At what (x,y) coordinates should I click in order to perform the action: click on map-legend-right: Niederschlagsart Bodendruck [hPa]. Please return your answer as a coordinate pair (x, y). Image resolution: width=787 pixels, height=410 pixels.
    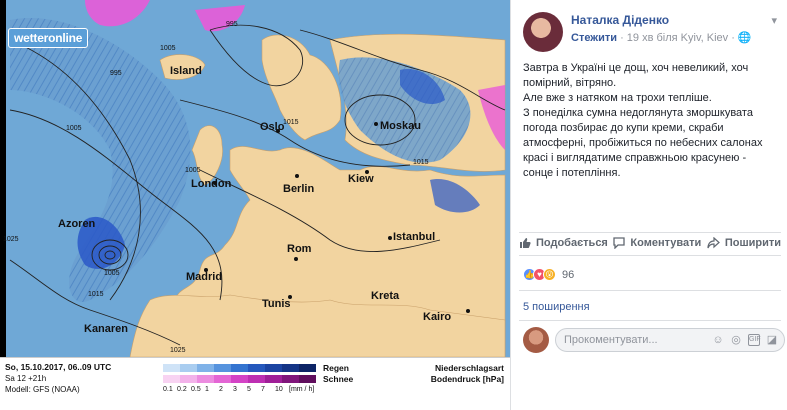
    Looking at the image, I should click on (467, 374).